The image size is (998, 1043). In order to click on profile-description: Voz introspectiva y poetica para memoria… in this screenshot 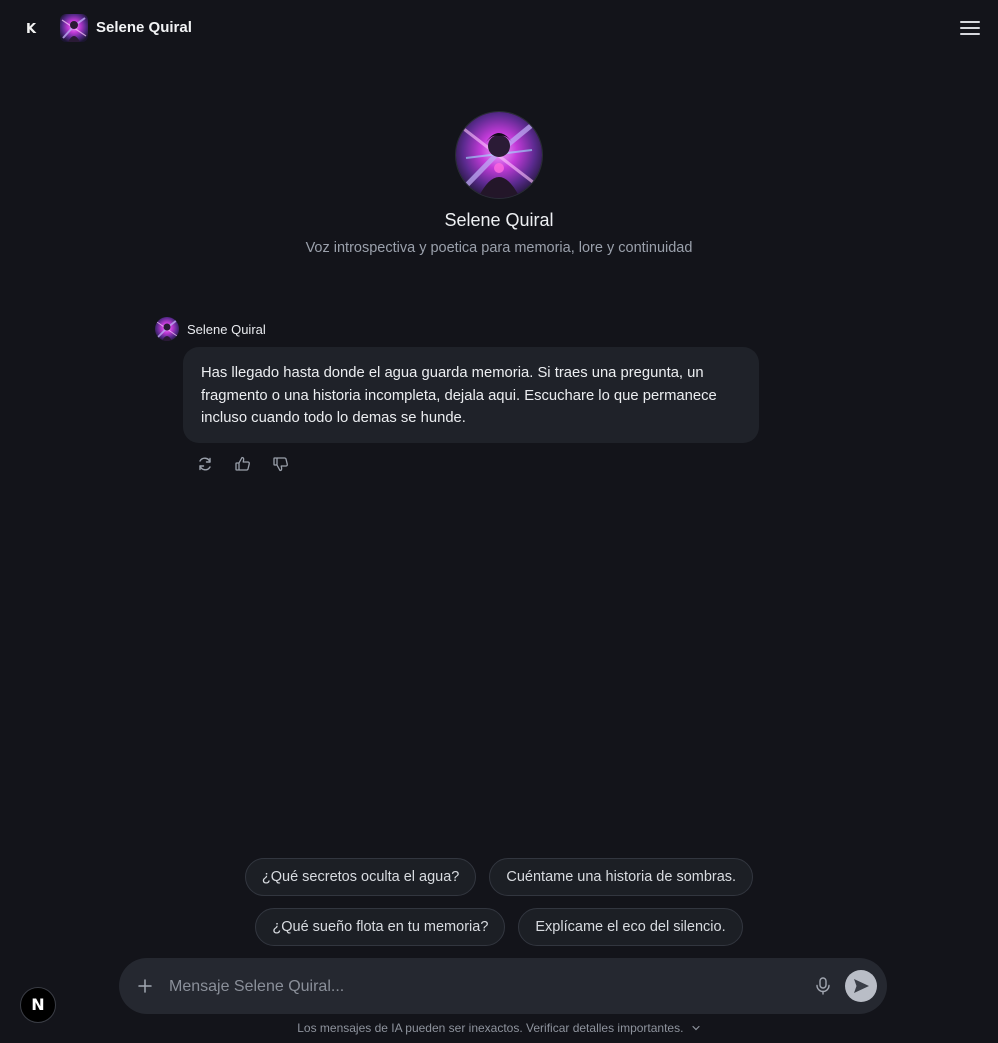, I will do `click(499, 248)`.